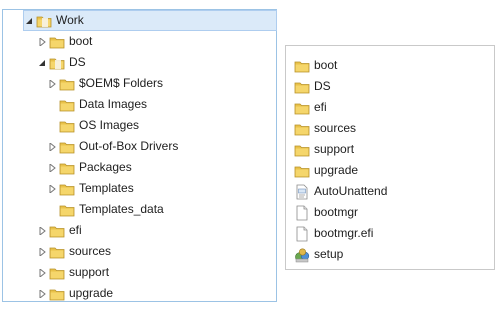 This screenshot has height=309, width=501. I want to click on tree-item-boot: boot, so click(64, 41).